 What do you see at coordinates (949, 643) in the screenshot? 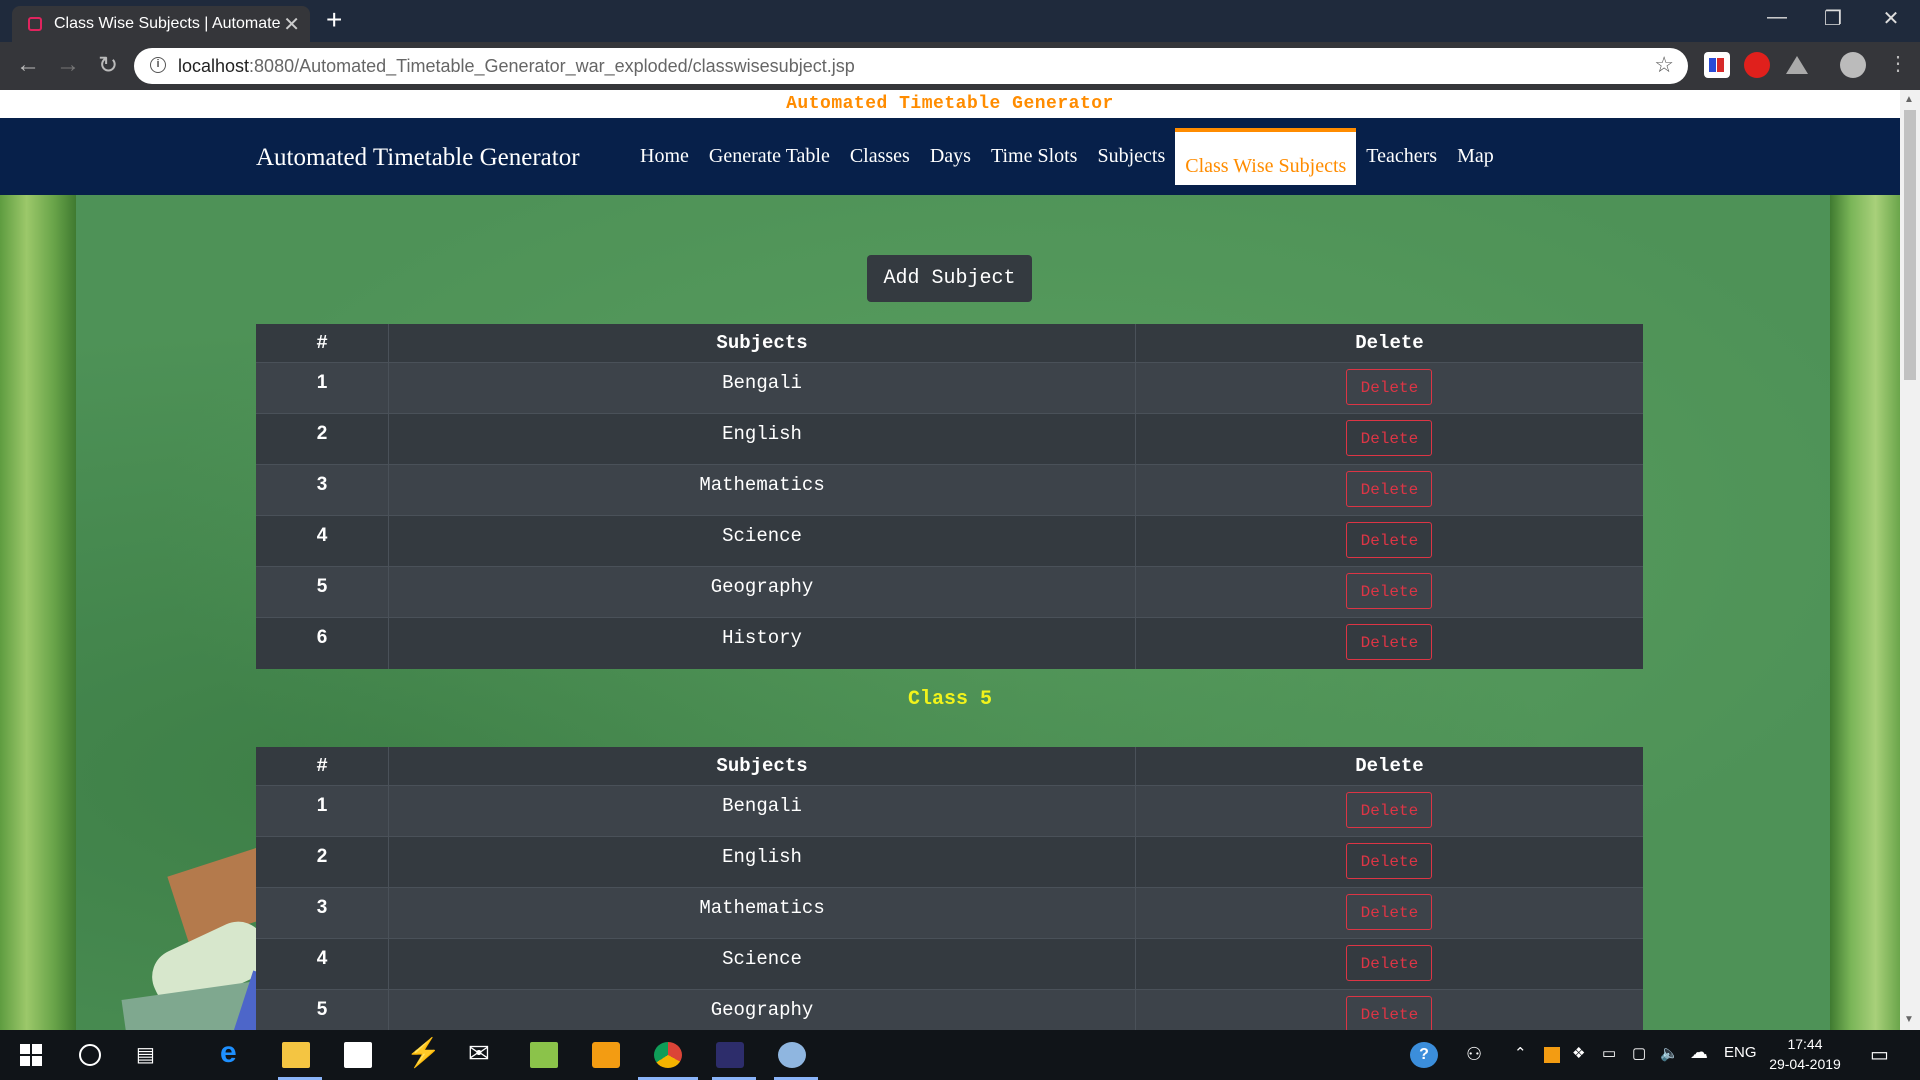
I see `table-row: 6 History Delete` at bounding box center [949, 643].